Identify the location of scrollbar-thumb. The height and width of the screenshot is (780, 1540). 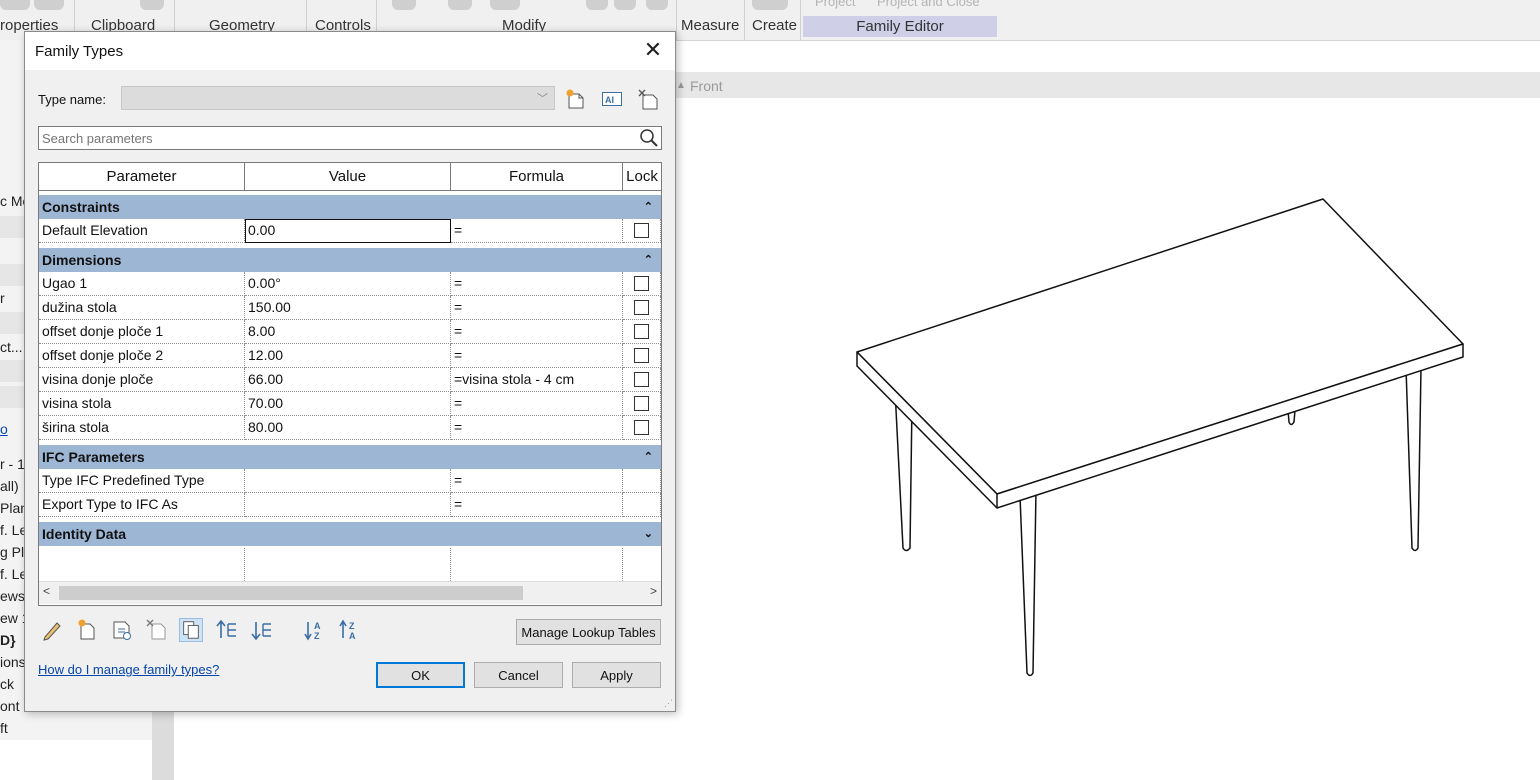
(291, 593).